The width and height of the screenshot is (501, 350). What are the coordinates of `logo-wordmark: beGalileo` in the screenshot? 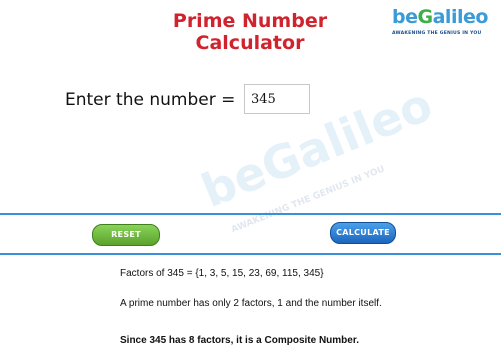 It's located at (440, 17).